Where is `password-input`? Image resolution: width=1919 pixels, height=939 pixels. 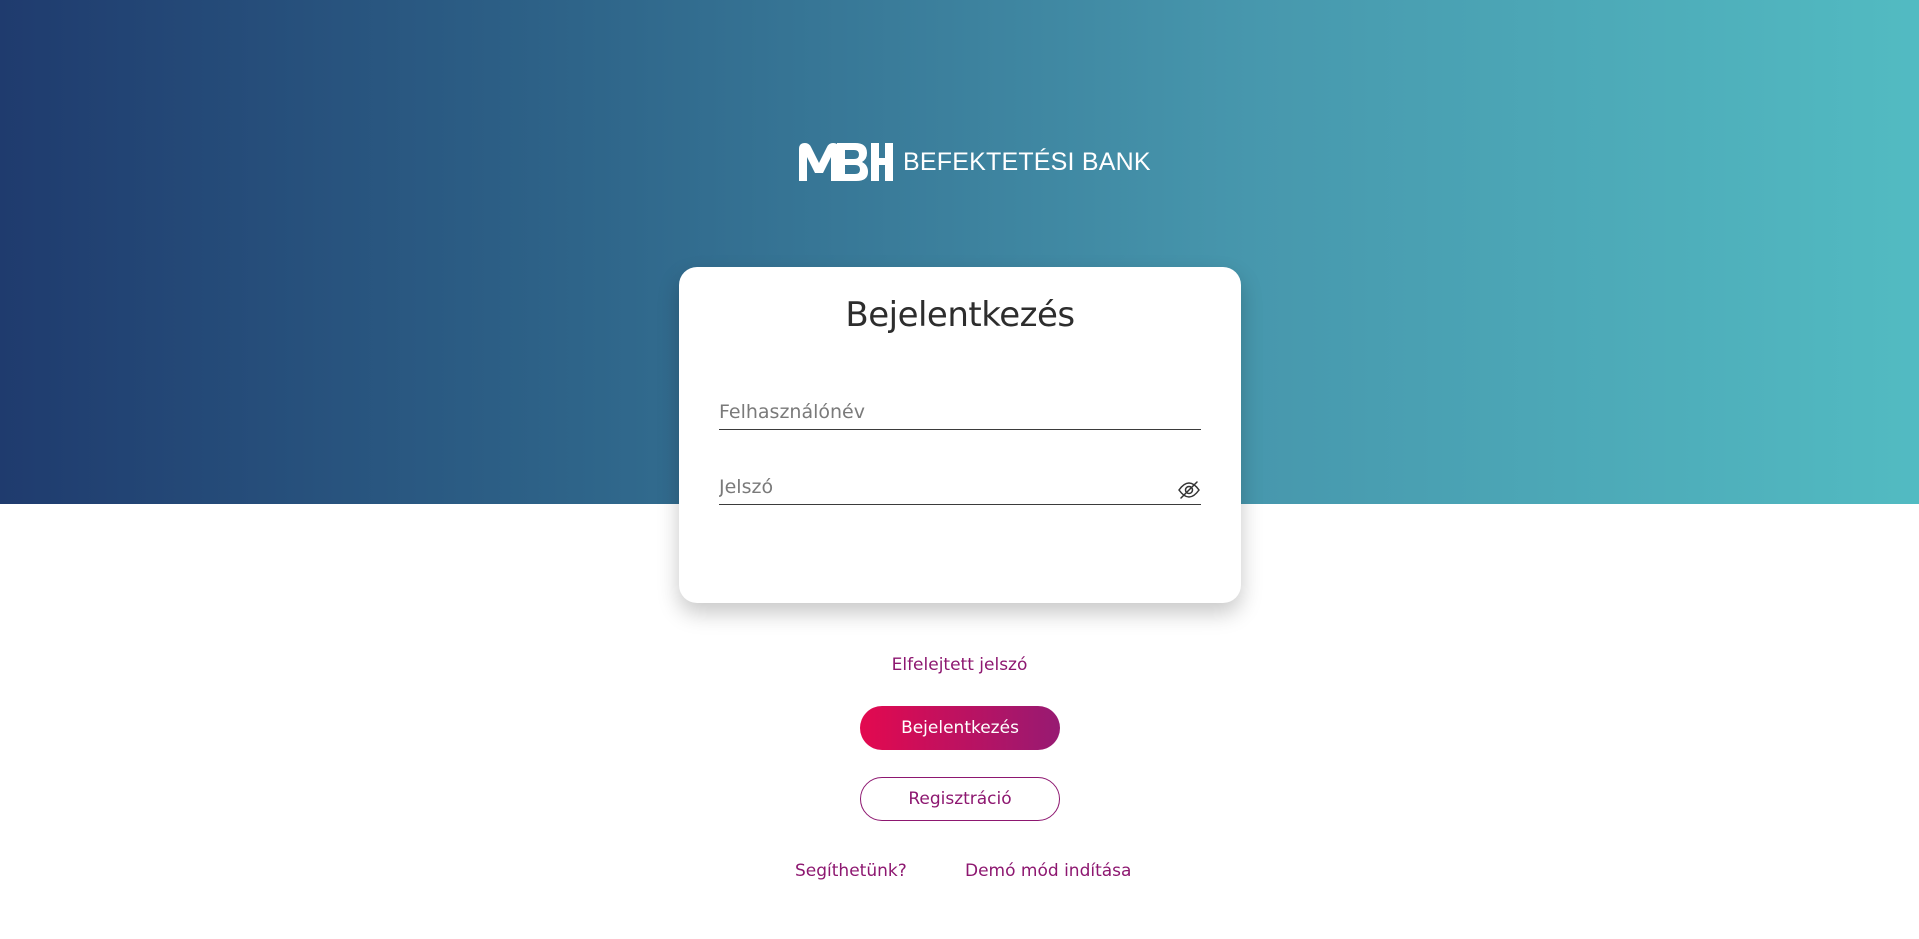
password-input is located at coordinates (939, 487).